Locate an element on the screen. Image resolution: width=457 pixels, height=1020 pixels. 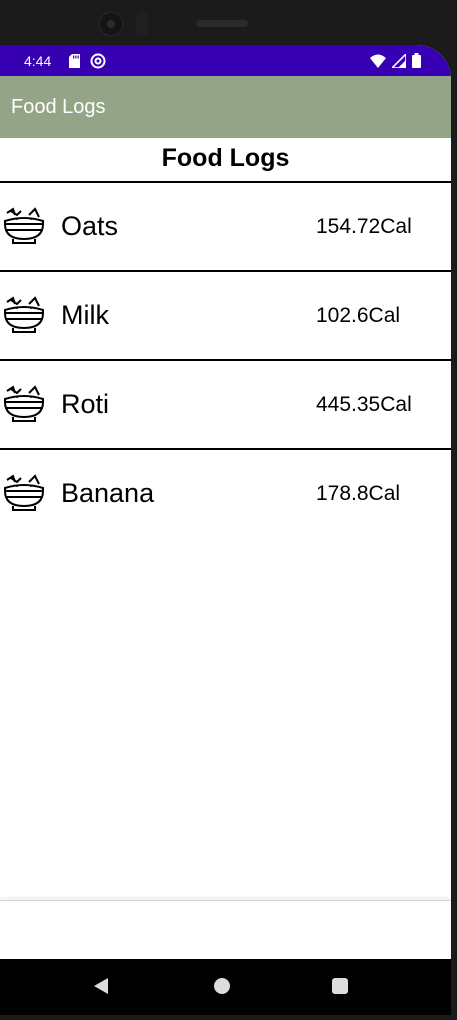
system-nav-bar is located at coordinates (225, 987).